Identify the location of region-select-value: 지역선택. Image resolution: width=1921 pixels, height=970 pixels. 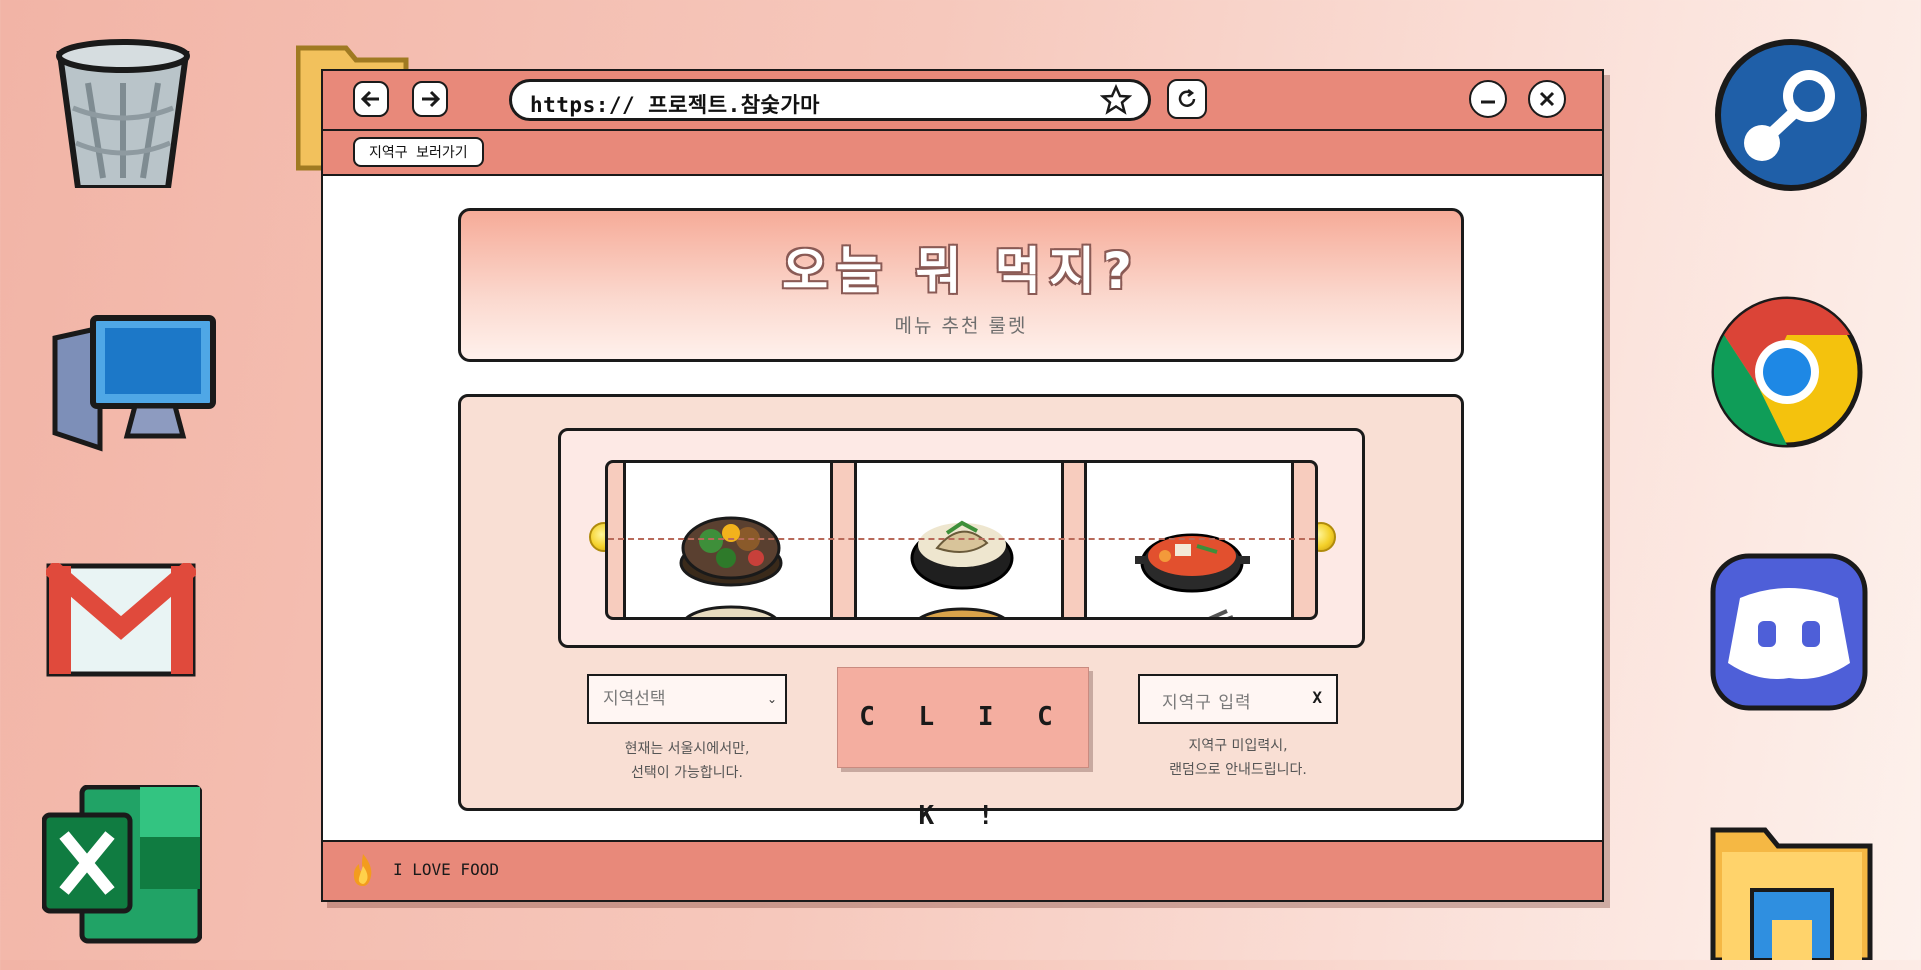
(634, 699).